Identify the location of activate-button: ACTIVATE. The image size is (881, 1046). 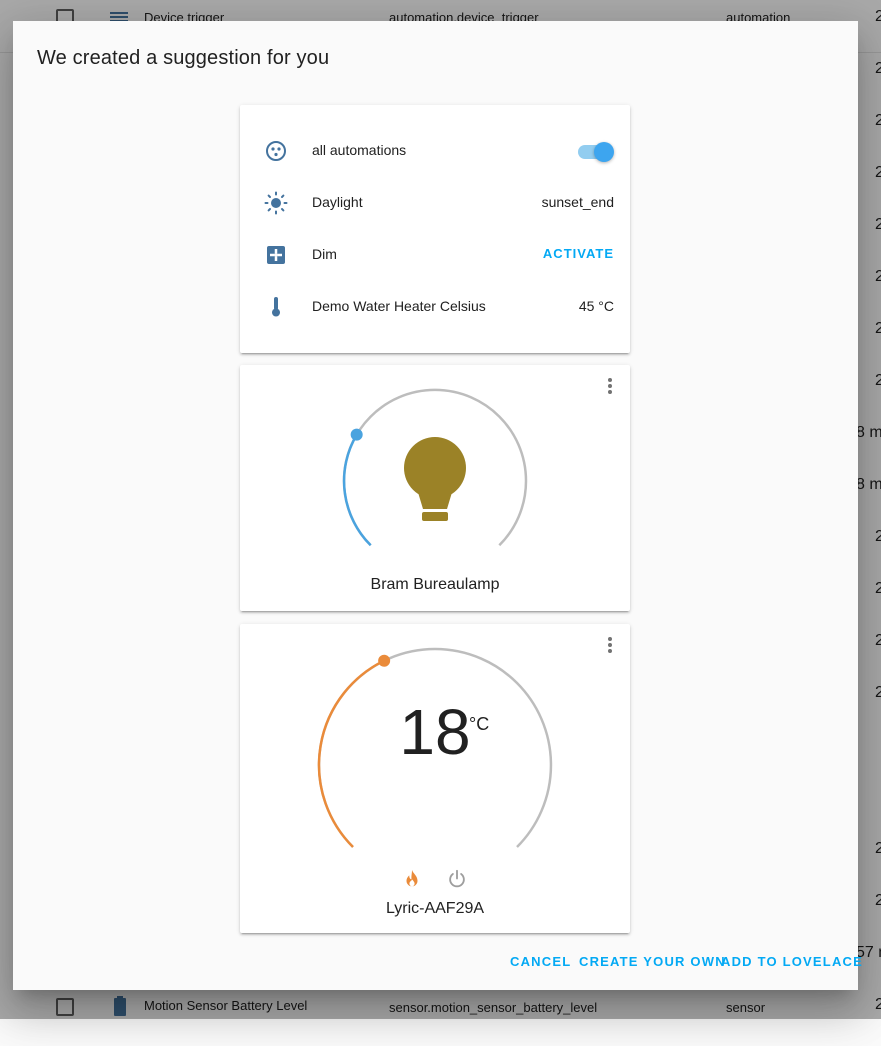
(578, 253).